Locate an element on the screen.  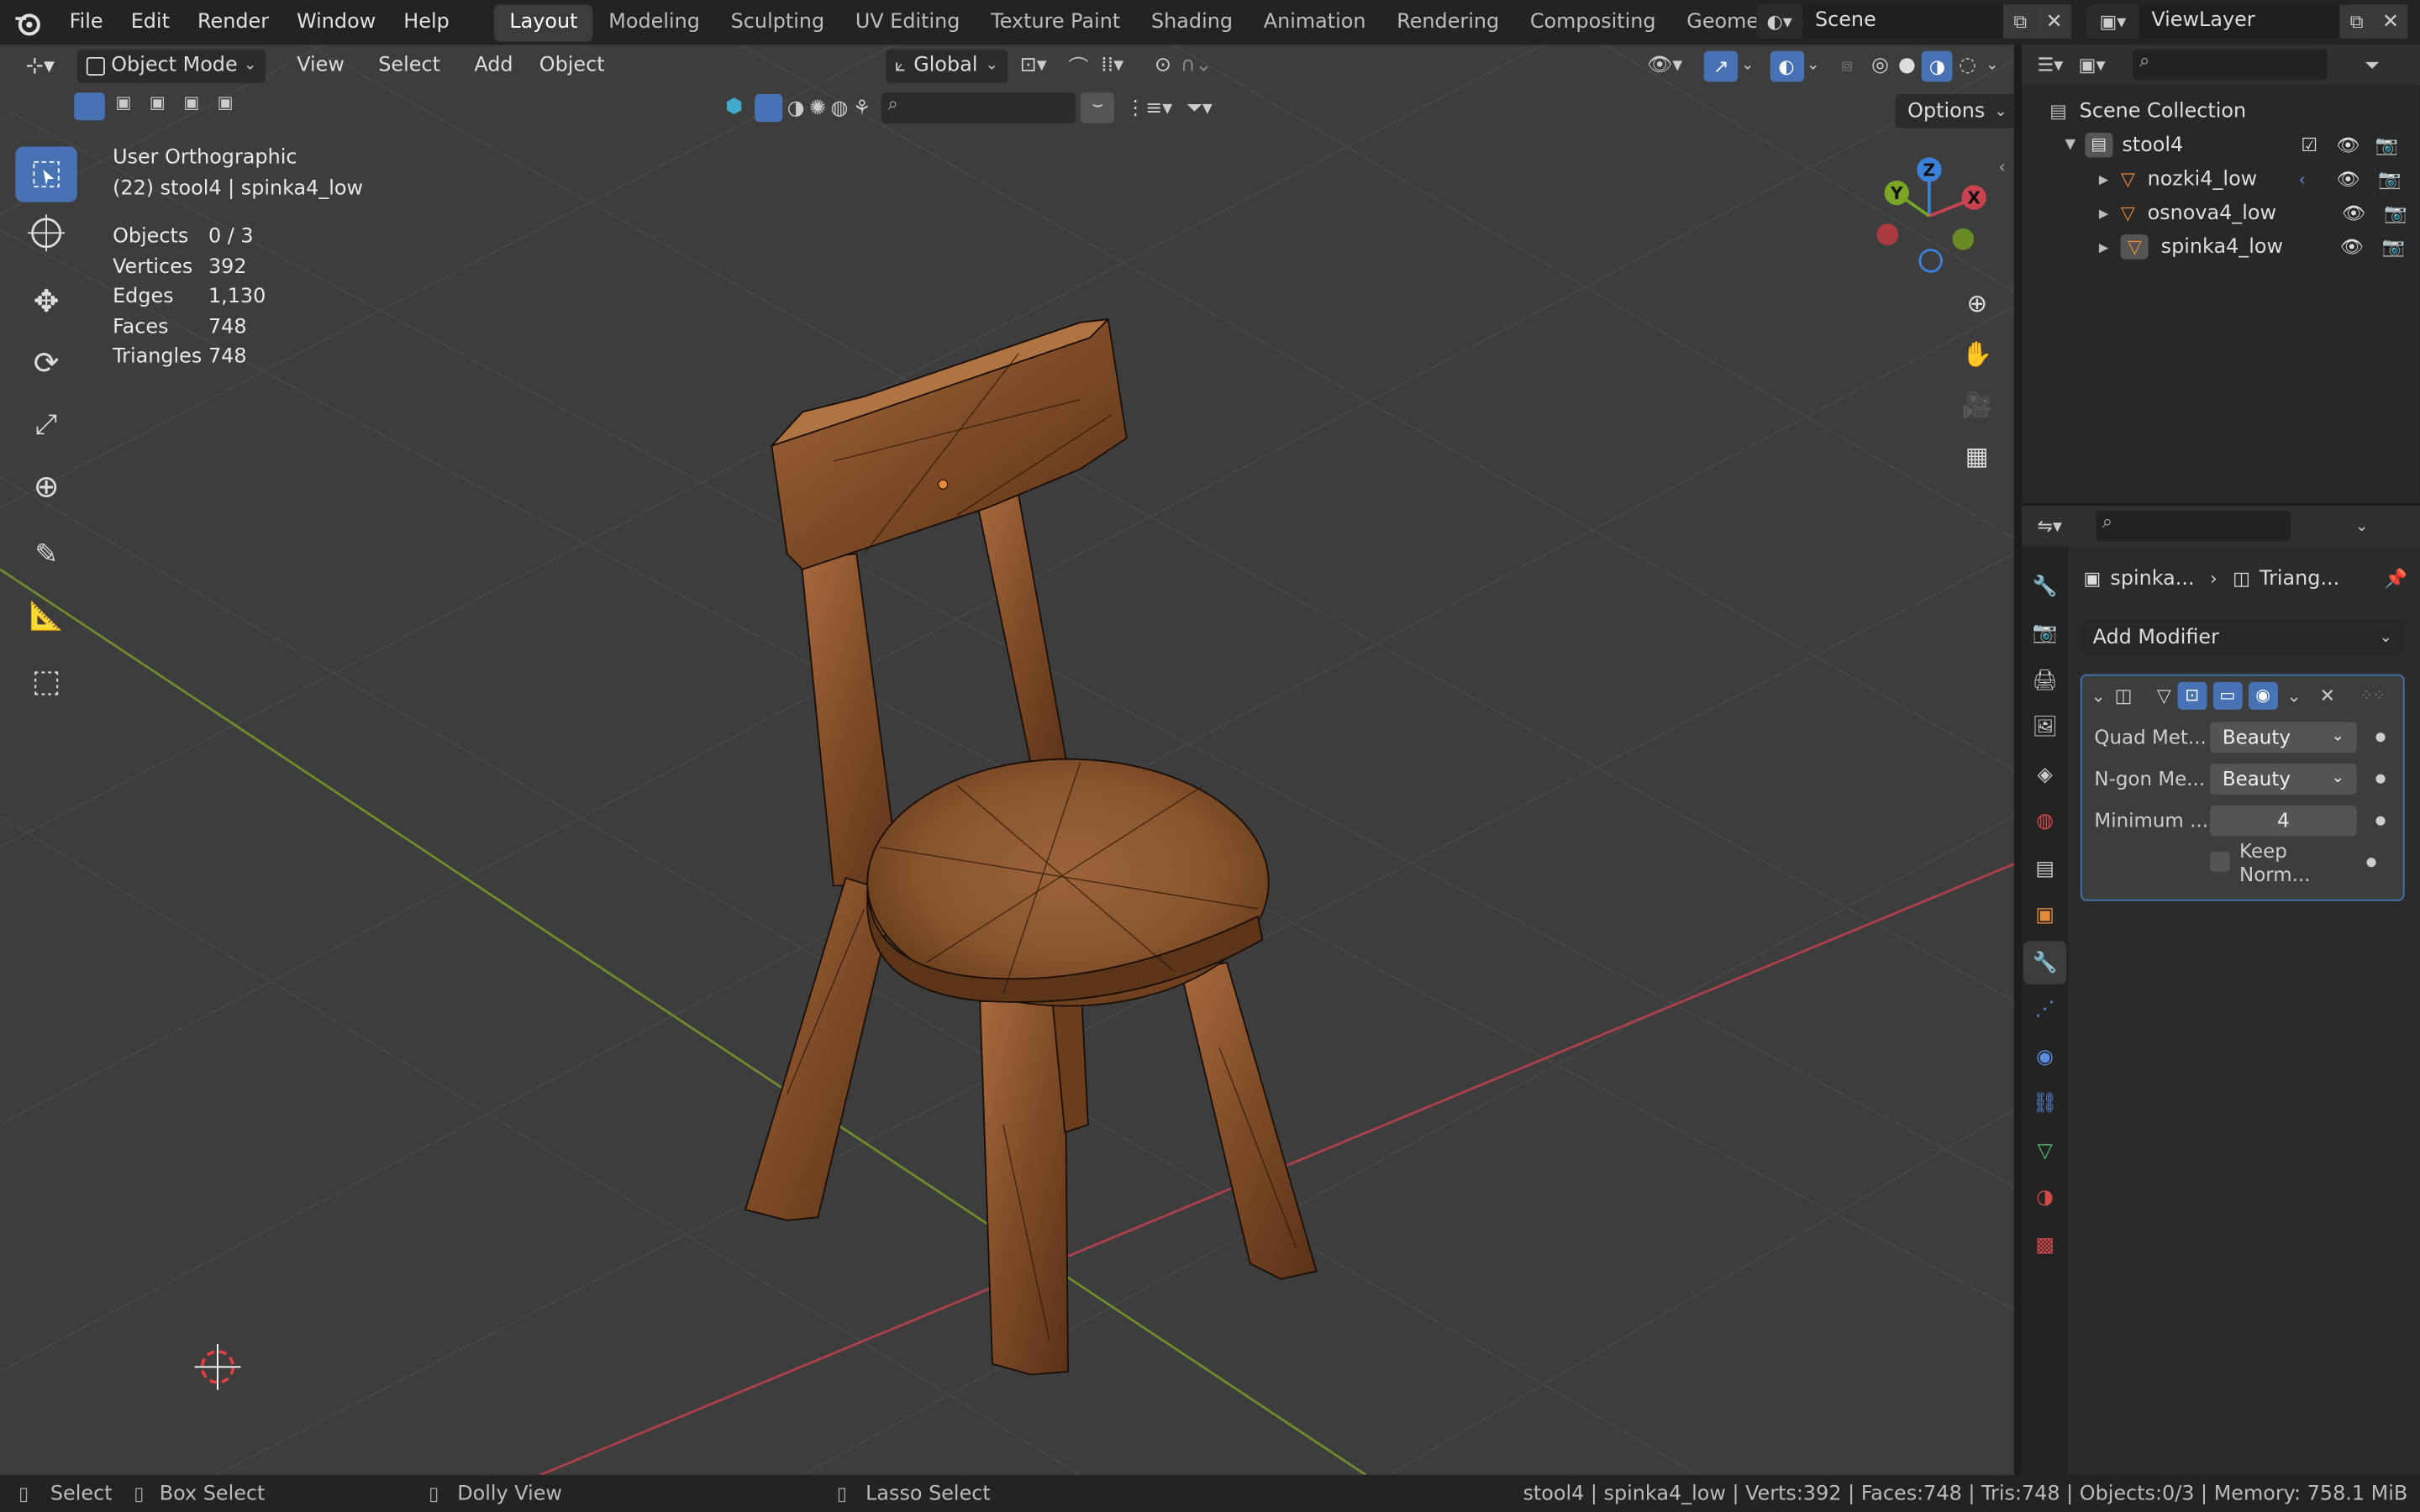
delete-view-layer-icon: ✕ is located at coordinates (2390, 21).